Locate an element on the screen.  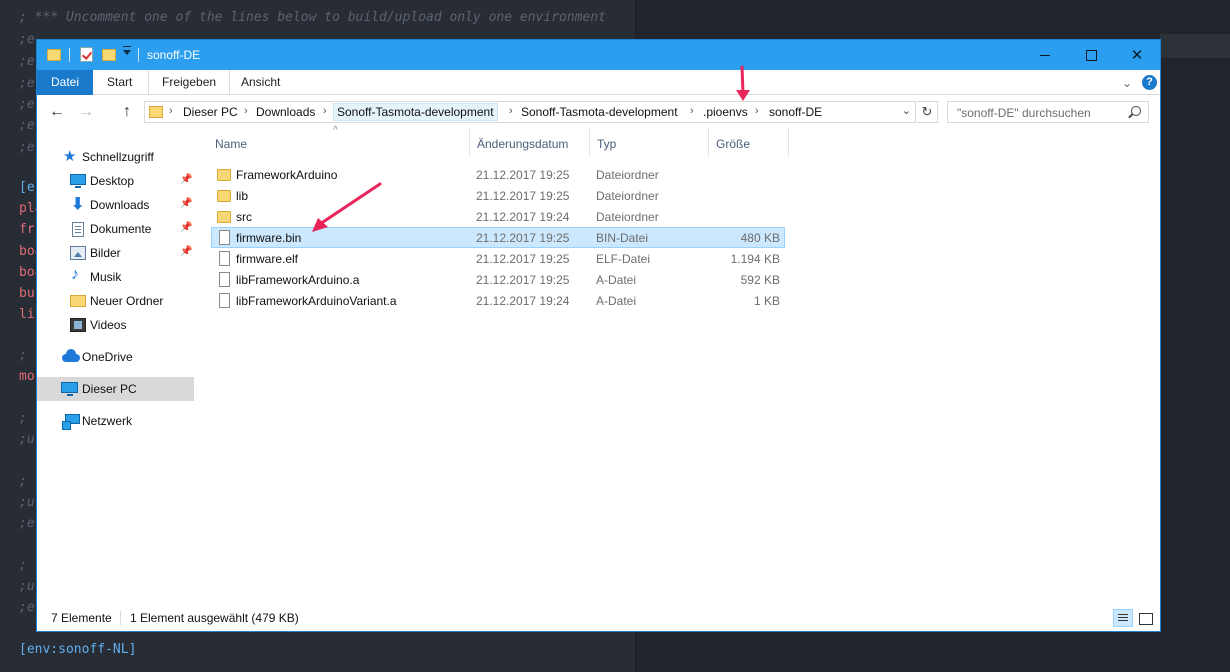
large-icons-view-button is located at coordinates (1145, 618).